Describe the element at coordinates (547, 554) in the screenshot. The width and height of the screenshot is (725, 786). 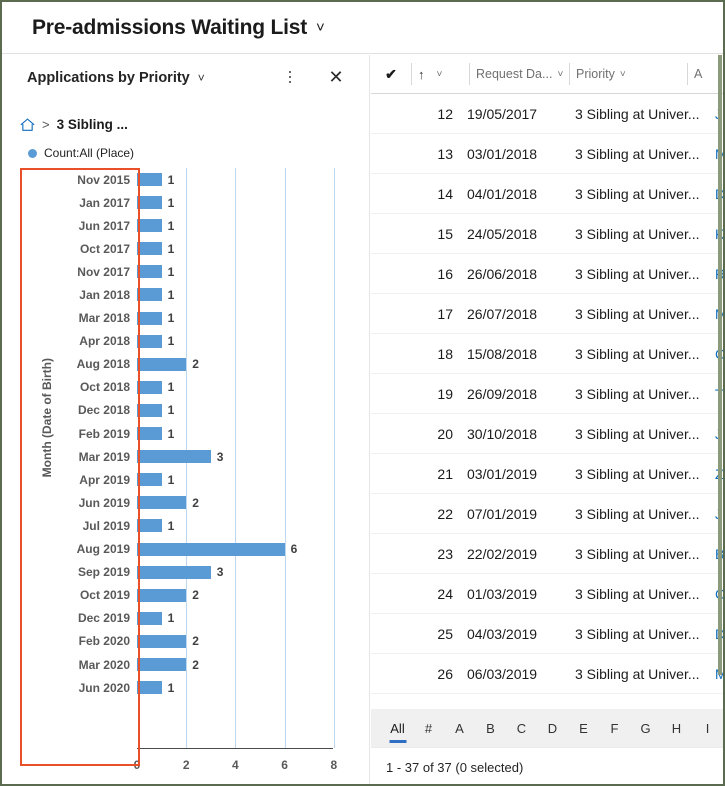
I see `table-row: 2322/02/20193 Sibling at Univer...B` at that location.